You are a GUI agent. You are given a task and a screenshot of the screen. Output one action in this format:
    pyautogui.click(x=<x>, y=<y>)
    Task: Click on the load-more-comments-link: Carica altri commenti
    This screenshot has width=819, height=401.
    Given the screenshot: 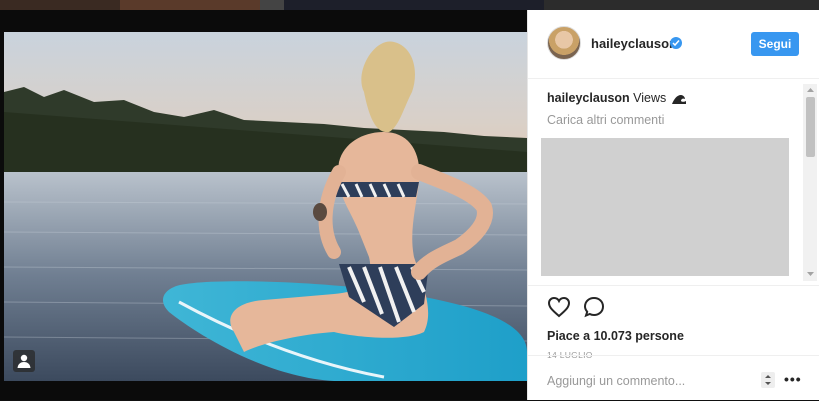 What is the action you would take?
    pyautogui.click(x=605, y=120)
    